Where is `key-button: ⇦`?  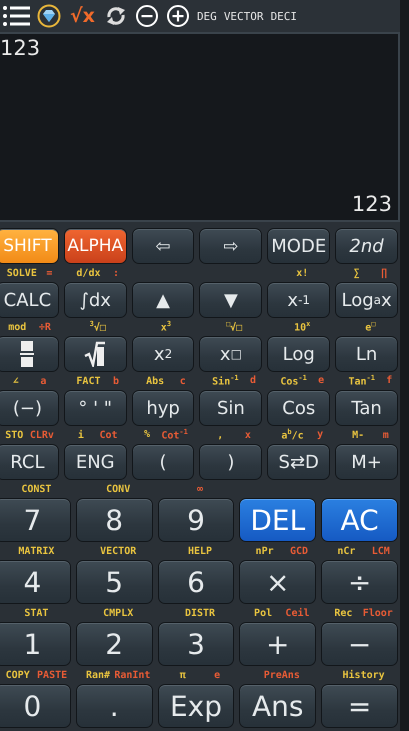
key-button: ⇦ is located at coordinates (163, 246).